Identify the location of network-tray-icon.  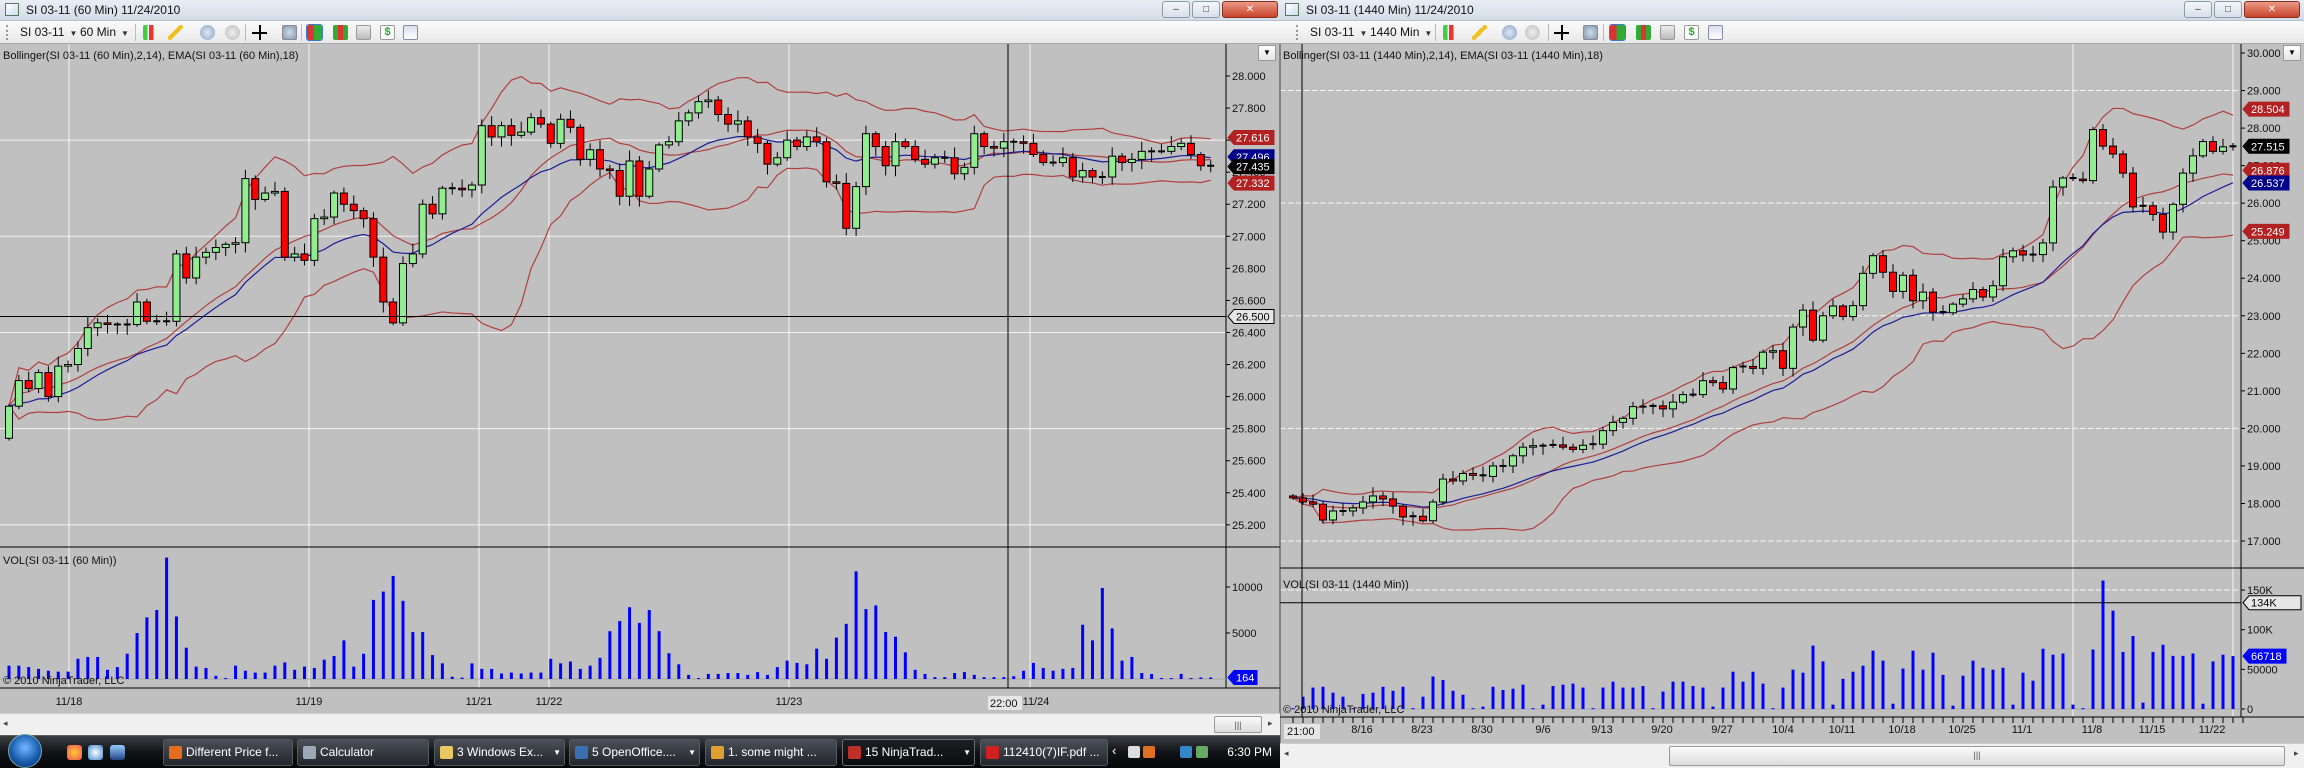
(1186, 752).